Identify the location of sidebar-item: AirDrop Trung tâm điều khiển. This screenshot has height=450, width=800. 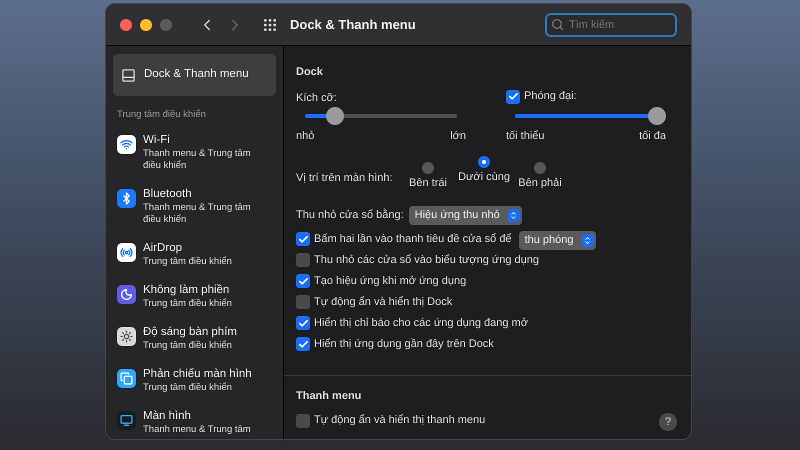
(194, 255).